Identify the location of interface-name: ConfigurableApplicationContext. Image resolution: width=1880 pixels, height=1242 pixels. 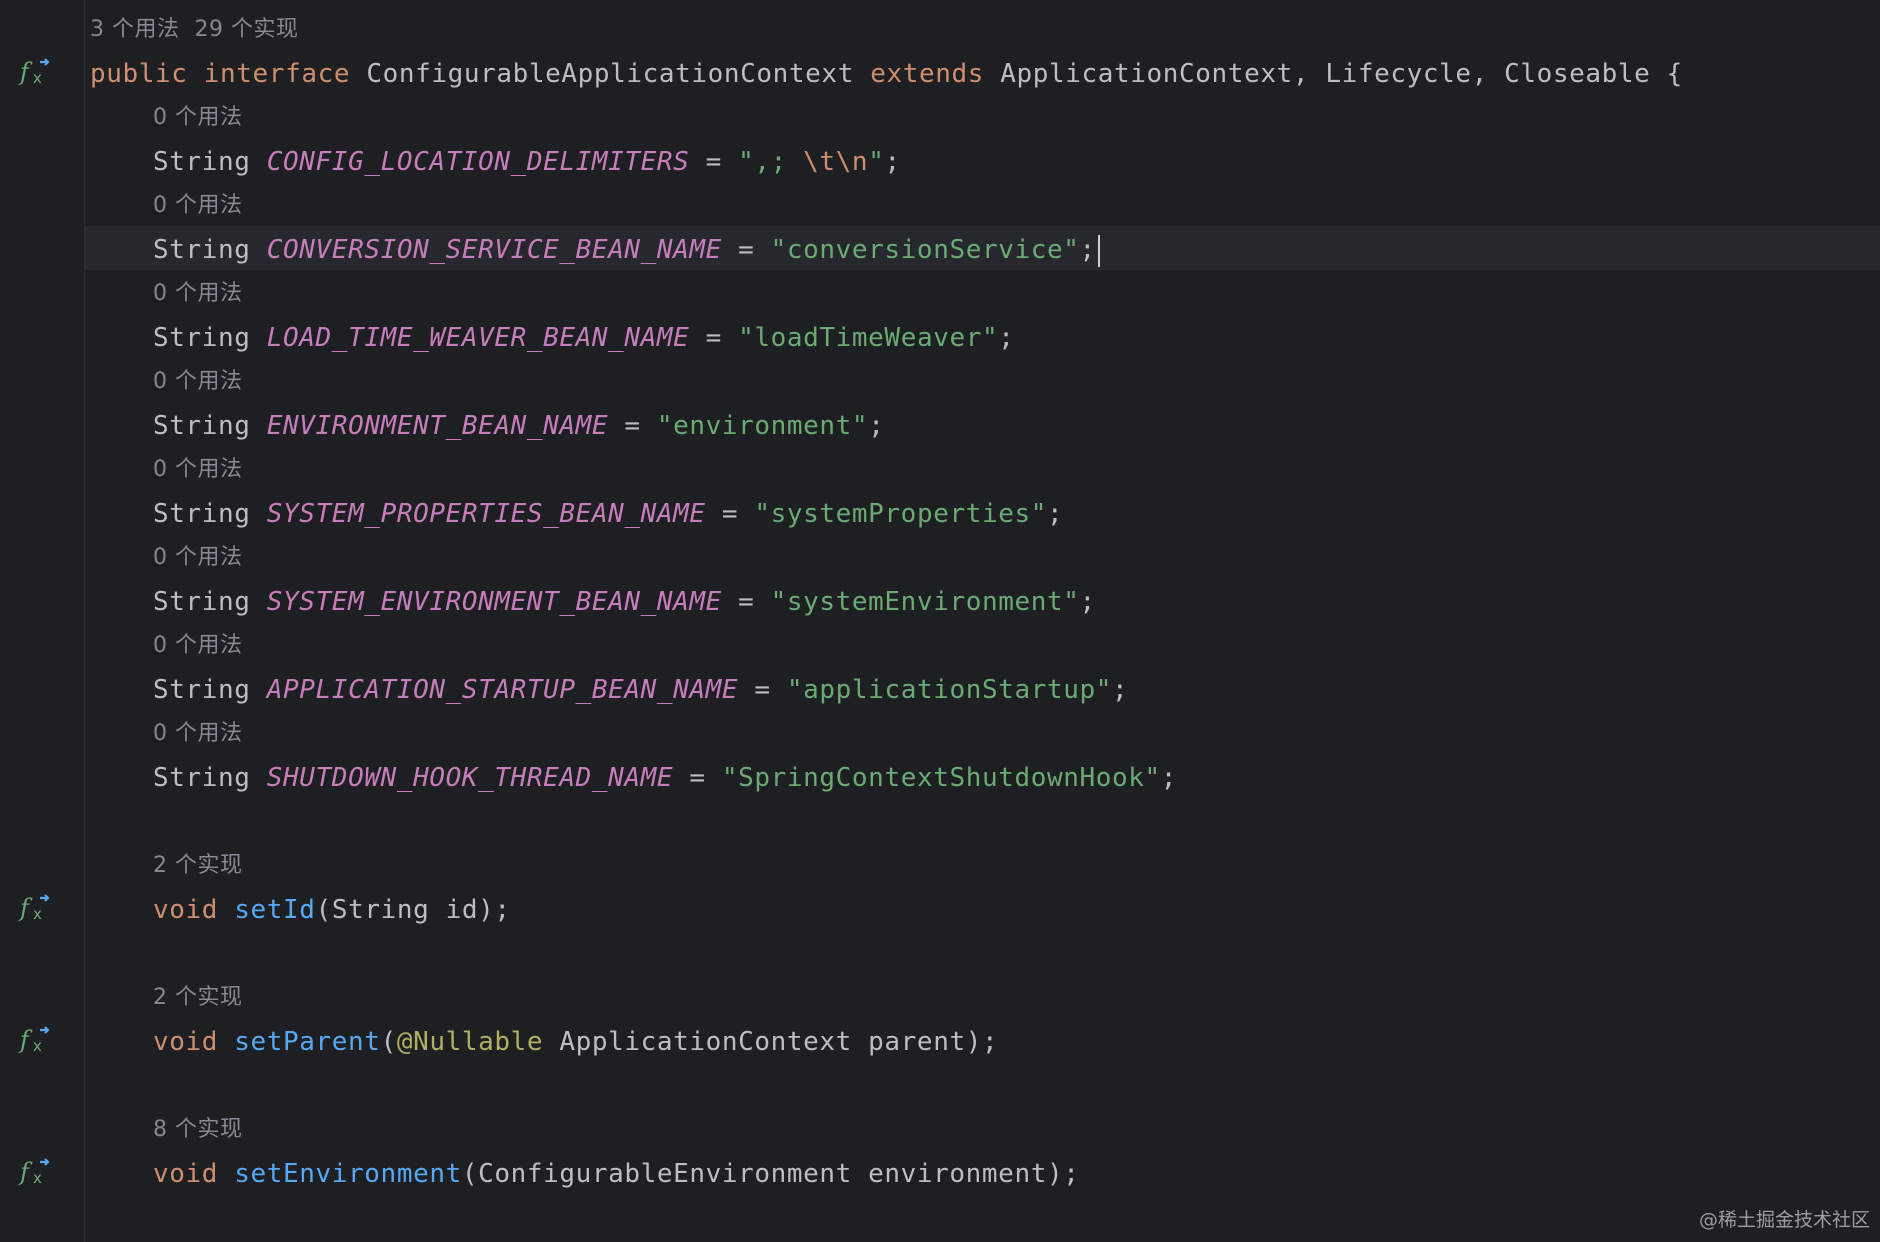
(610, 74).